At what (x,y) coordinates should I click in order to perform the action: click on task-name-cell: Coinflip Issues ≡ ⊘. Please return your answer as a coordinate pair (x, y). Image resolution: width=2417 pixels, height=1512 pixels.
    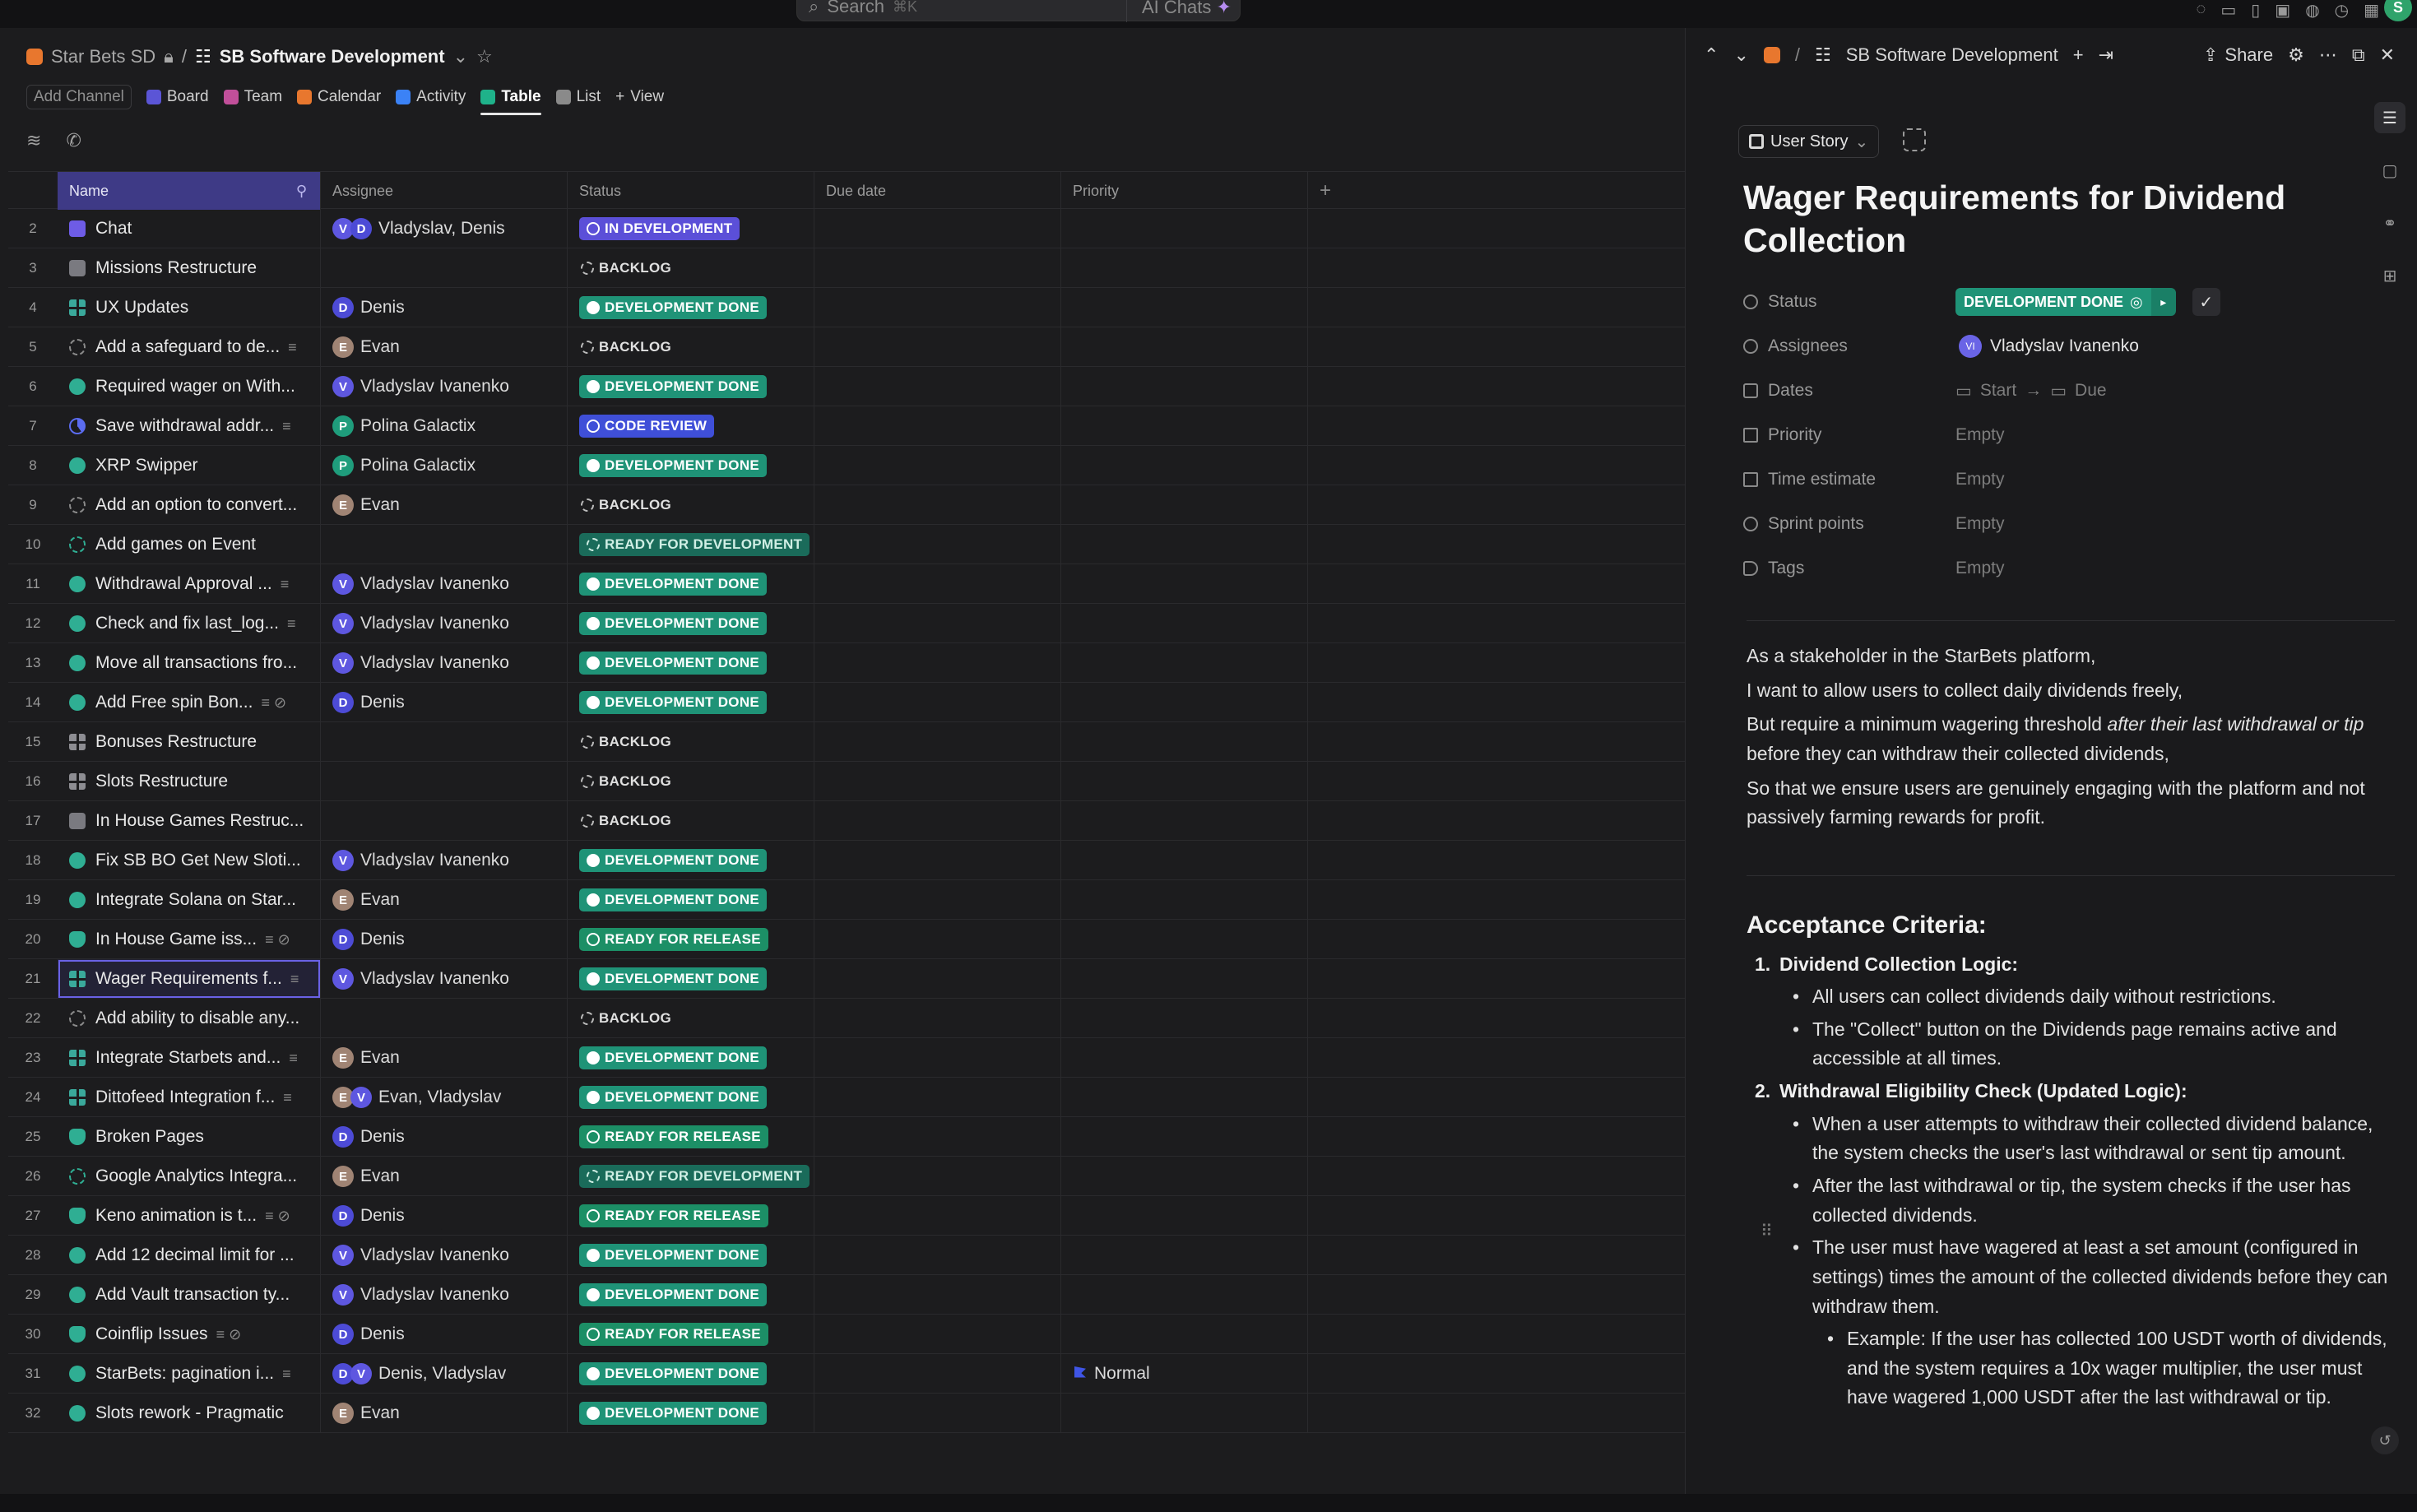
    Looking at the image, I should click on (189, 1334).